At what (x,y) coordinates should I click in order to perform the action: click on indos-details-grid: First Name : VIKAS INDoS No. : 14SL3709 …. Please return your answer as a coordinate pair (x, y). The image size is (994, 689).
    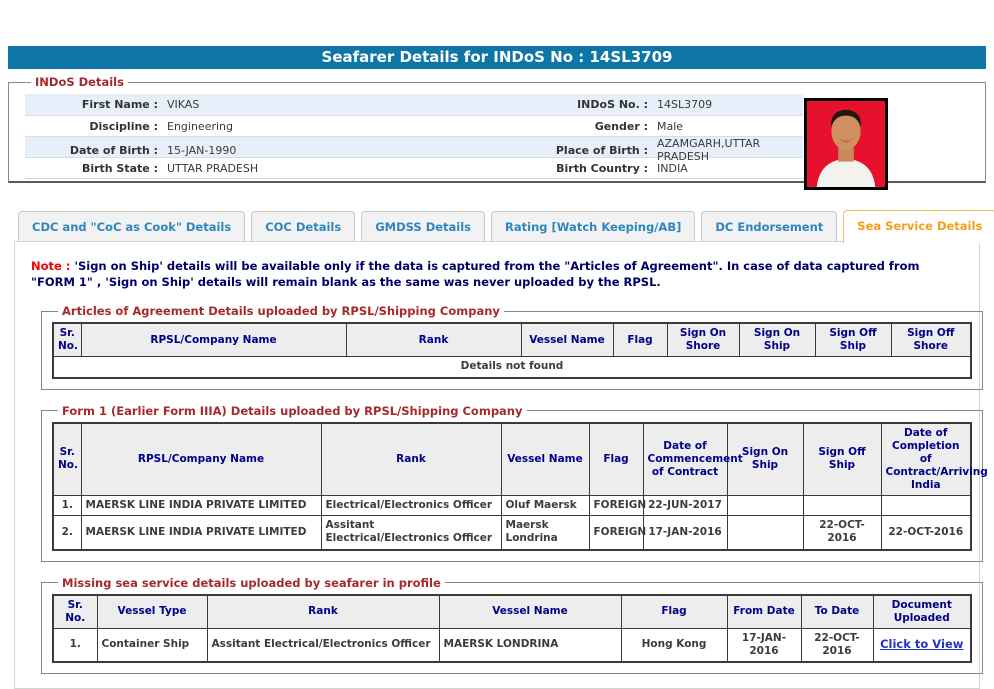
    Looking at the image, I should click on (414, 136).